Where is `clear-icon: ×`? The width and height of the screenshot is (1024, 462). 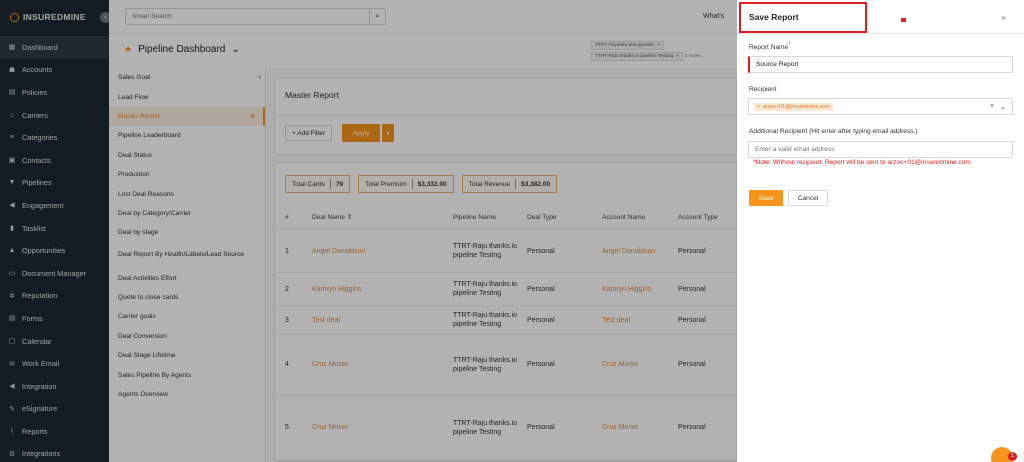
clear-icon: × is located at coordinates (992, 107).